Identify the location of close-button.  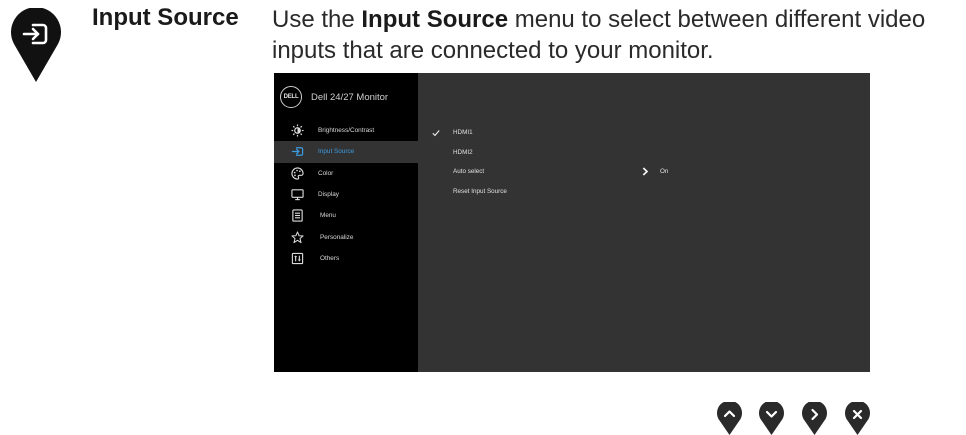
(857, 418).